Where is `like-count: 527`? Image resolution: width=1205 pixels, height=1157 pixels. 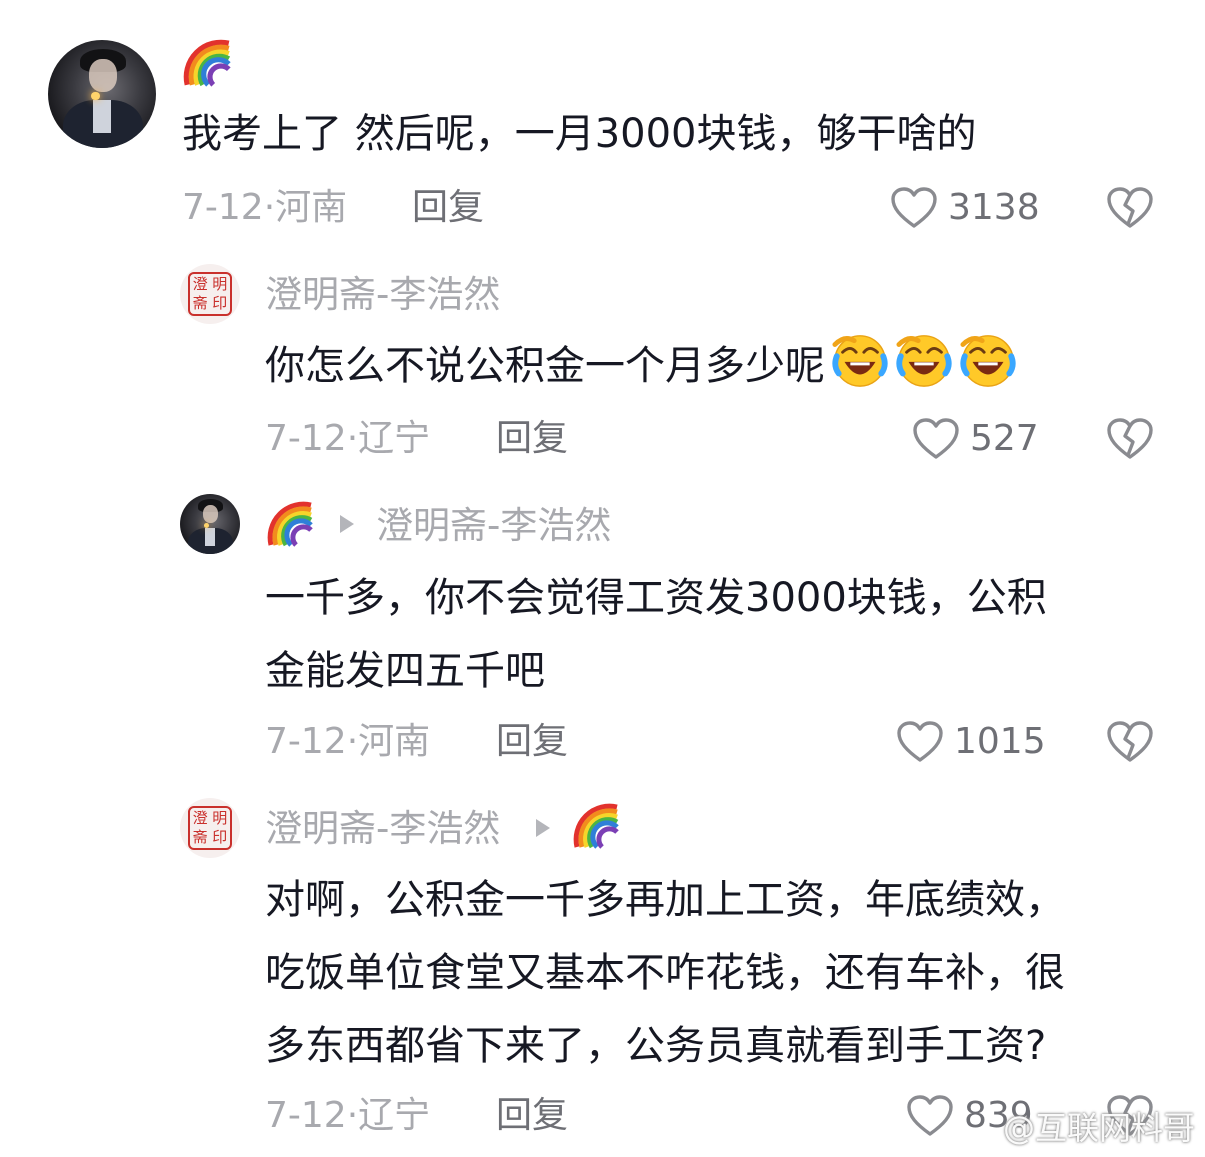
like-count: 527 is located at coordinates (1004, 438).